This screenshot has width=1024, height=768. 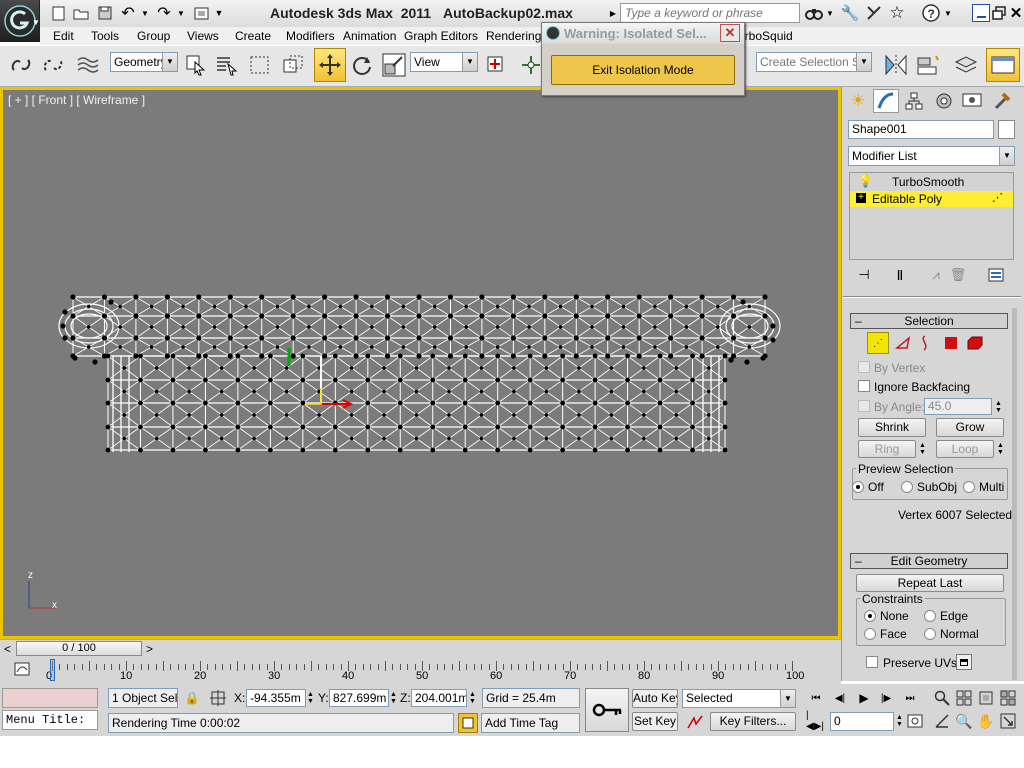 What do you see at coordinates (655, 698) in the screenshot?
I see `auto-key-button: Auto Key` at bounding box center [655, 698].